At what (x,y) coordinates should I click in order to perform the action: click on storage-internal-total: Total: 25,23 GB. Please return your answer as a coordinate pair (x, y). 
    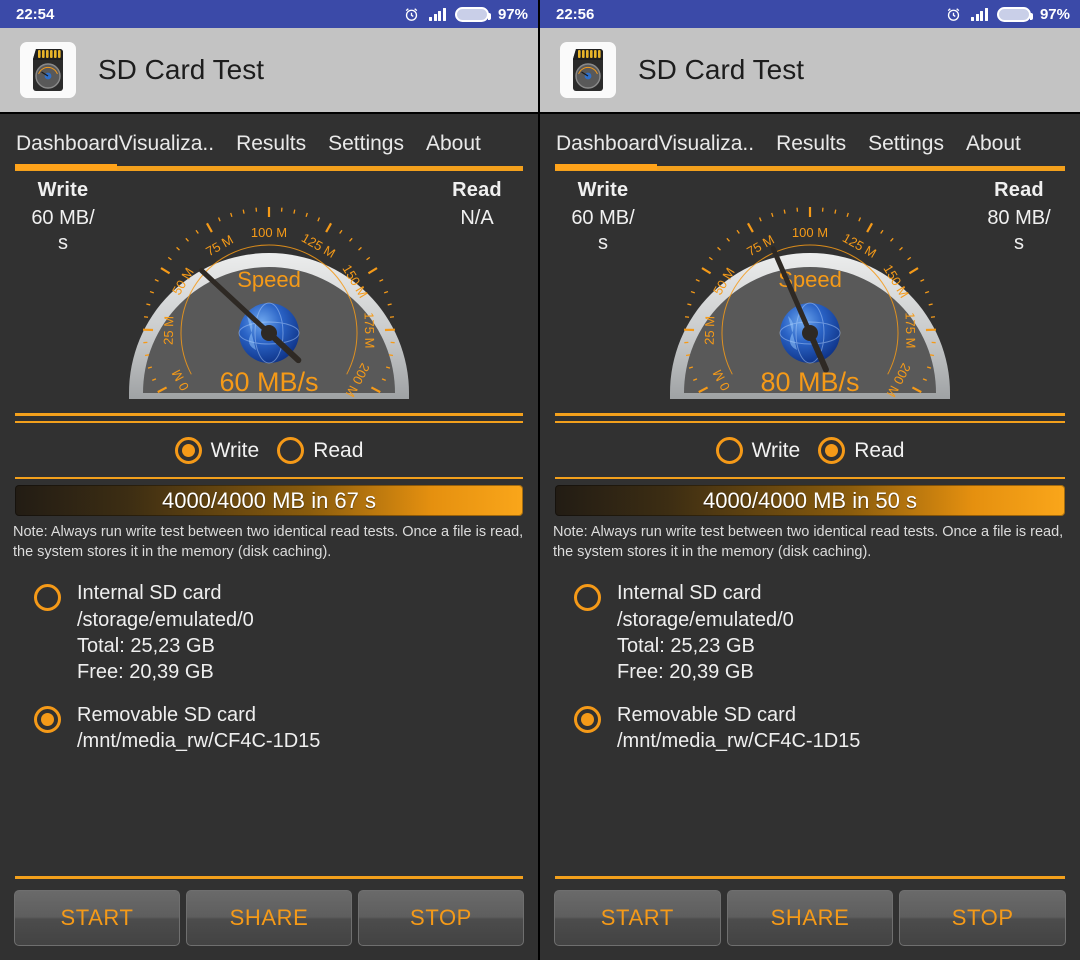
    Looking at the image, I should click on (686, 645).